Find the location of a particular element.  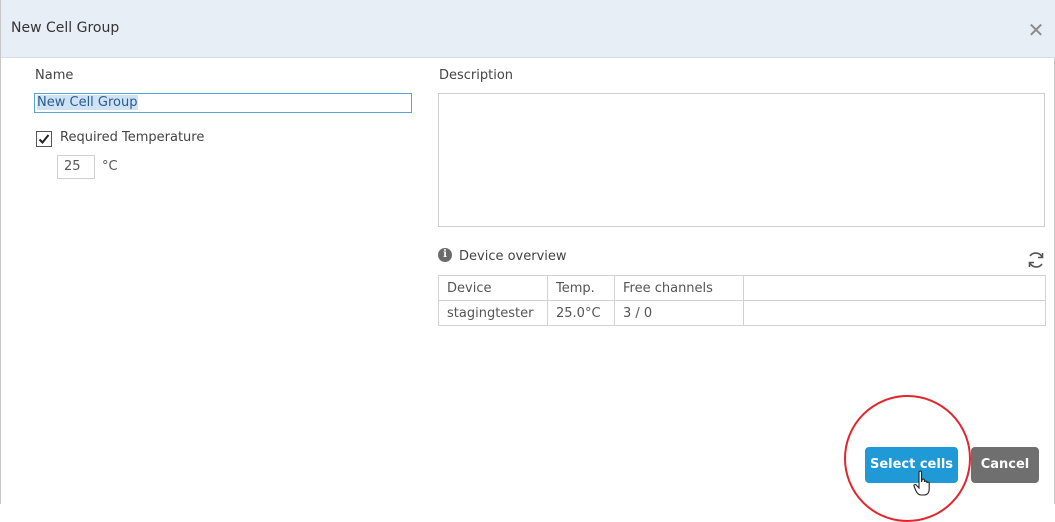

dialog-titlebar: New Cell Group ✕ is located at coordinates (528, 29).